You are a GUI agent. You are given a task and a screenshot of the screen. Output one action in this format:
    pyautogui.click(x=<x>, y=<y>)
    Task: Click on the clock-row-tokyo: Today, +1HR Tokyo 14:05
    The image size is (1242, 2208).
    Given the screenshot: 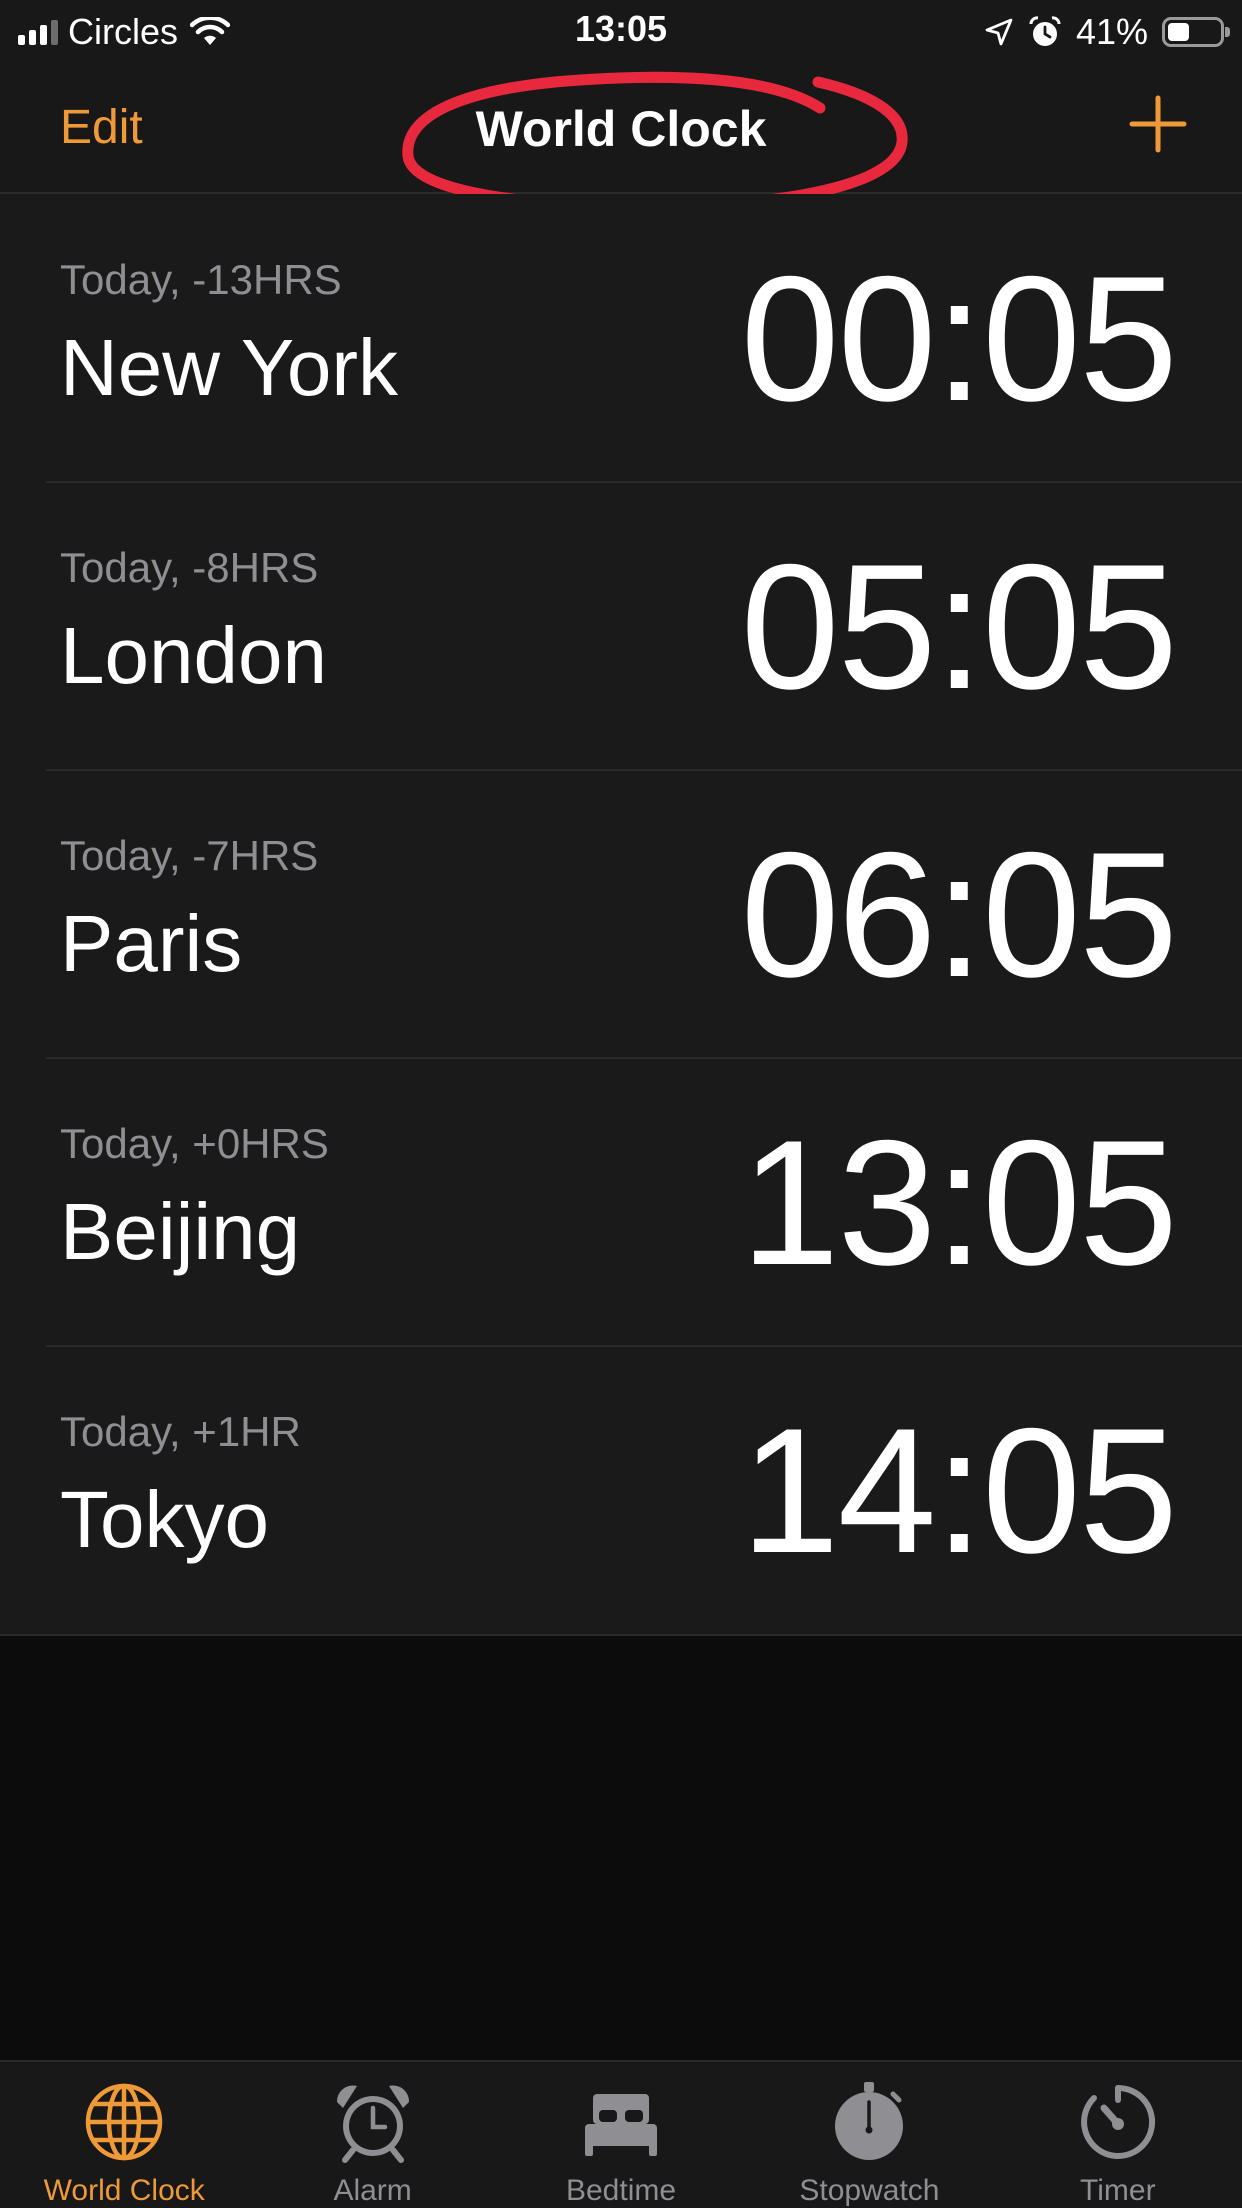 What is the action you would take?
    pyautogui.click(x=621, y=1489)
    